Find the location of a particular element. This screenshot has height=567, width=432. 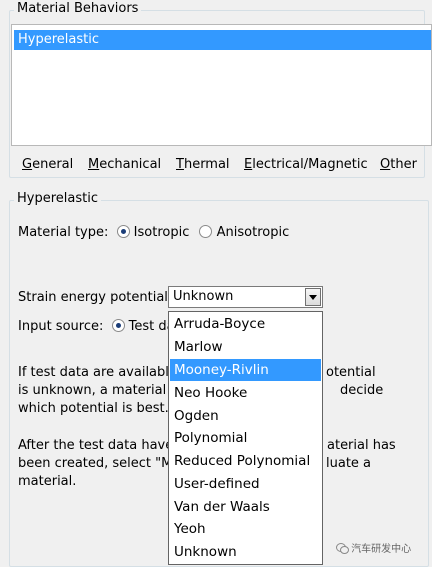

option-ogden: Ogden is located at coordinates (245, 416).